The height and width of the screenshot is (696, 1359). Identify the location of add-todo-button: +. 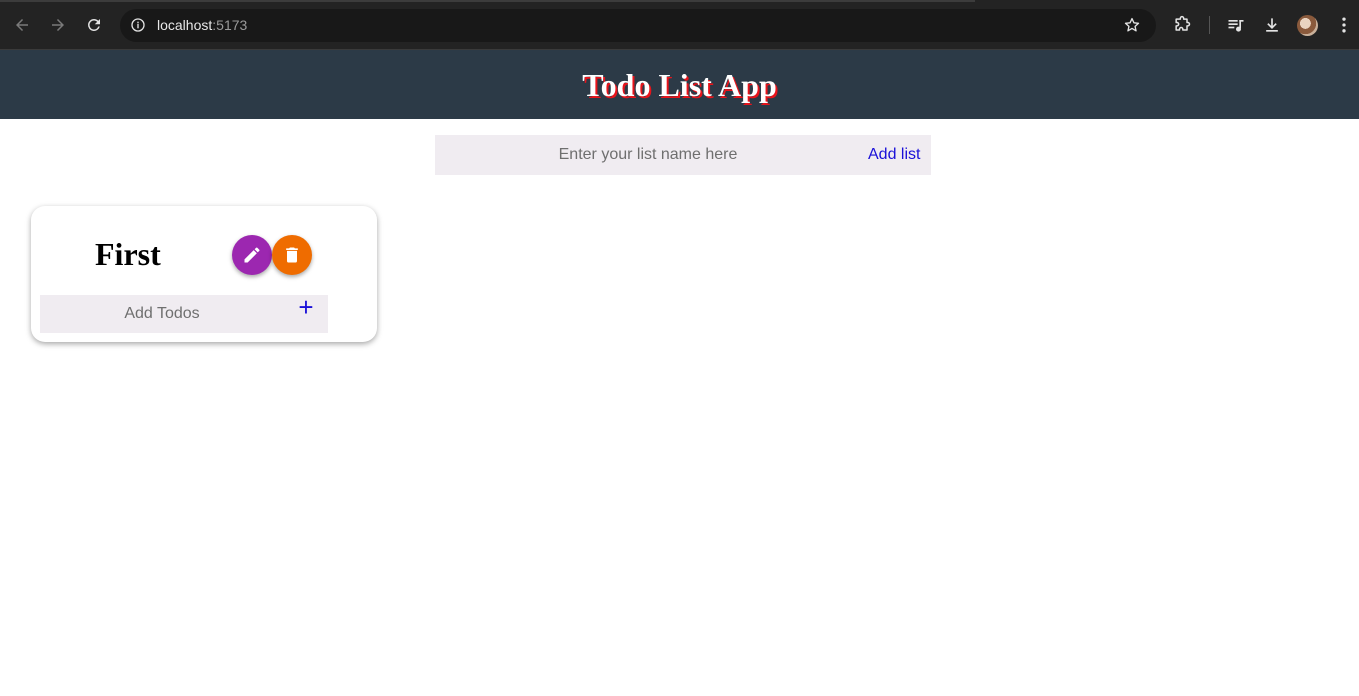
(306, 307).